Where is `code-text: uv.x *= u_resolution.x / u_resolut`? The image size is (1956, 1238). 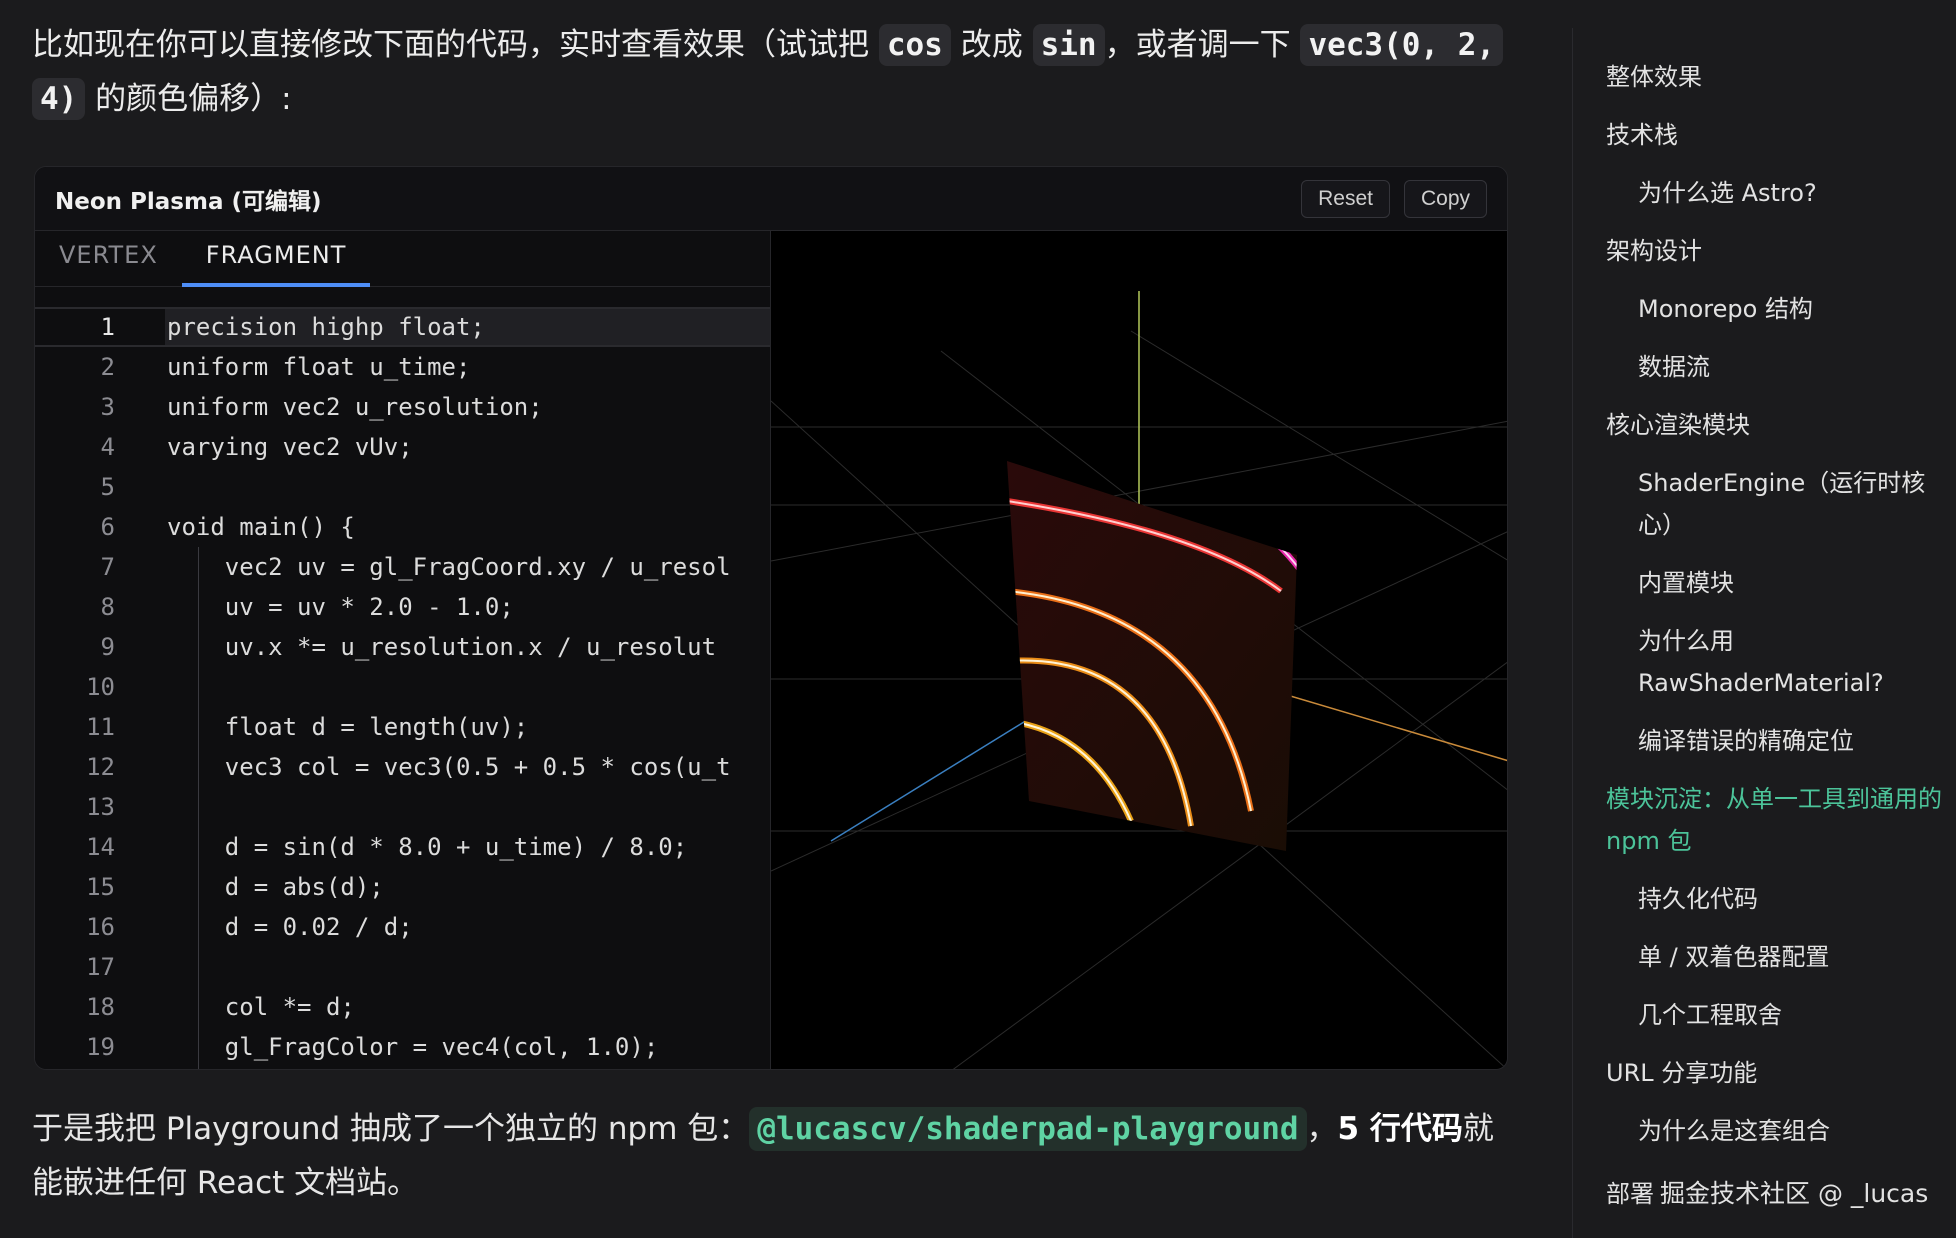
code-text: uv.x *= u_resolution.x / u_resolut is located at coordinates (415, 647).